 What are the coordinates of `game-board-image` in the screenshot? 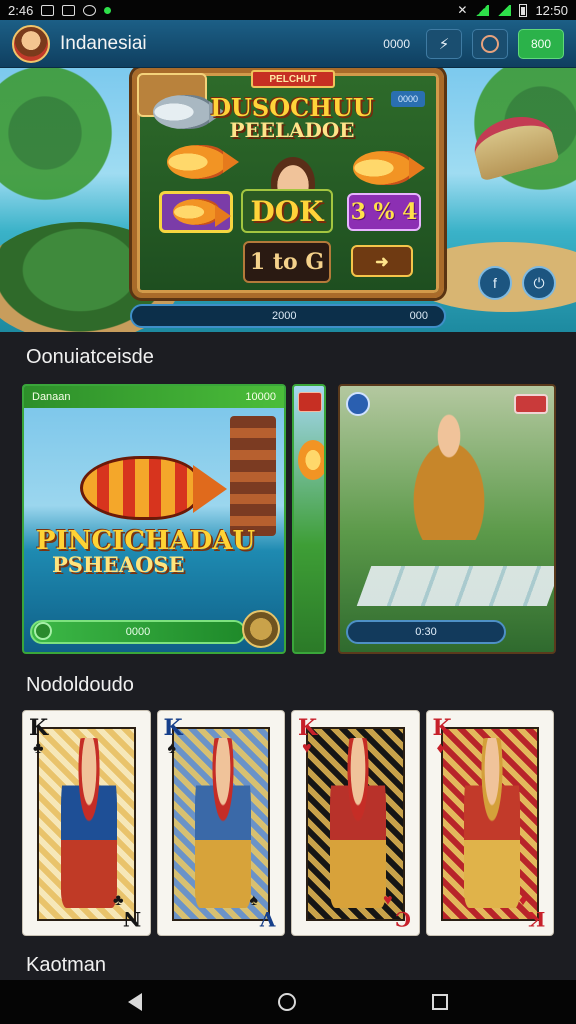 It's located at (455, 586).